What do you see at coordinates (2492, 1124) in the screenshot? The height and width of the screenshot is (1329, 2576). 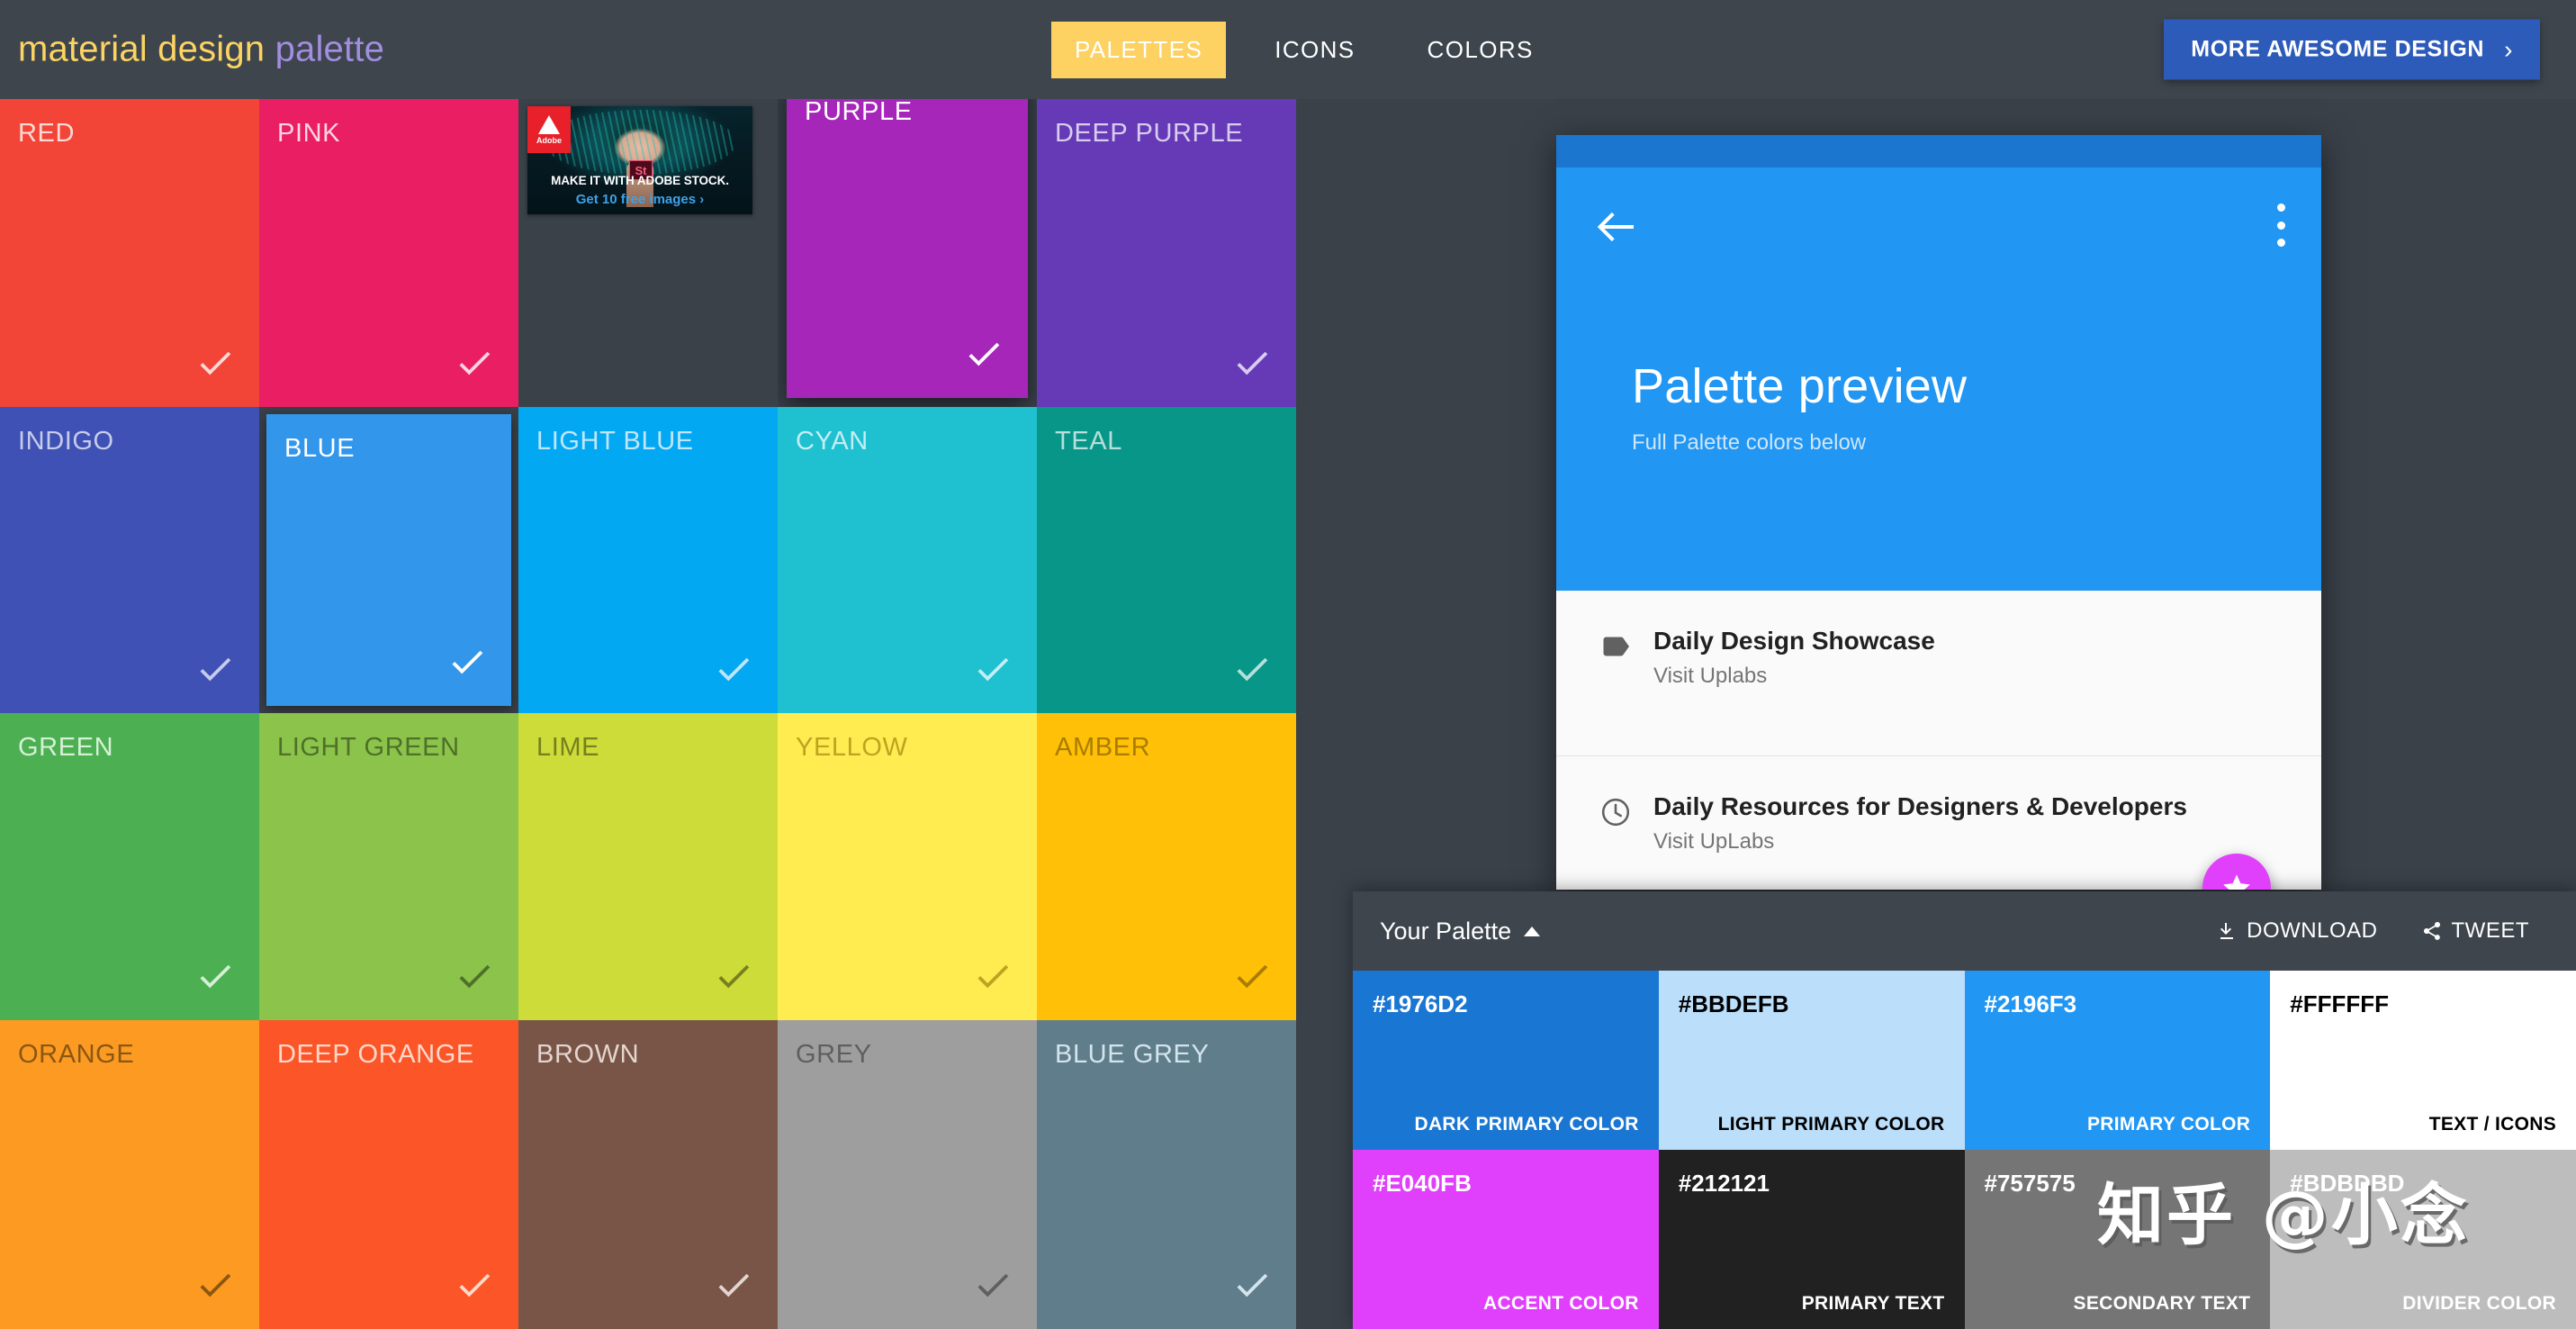 I see `swatch-role-label: TEXT / ICONS` at bounding box center [2492, 1124].